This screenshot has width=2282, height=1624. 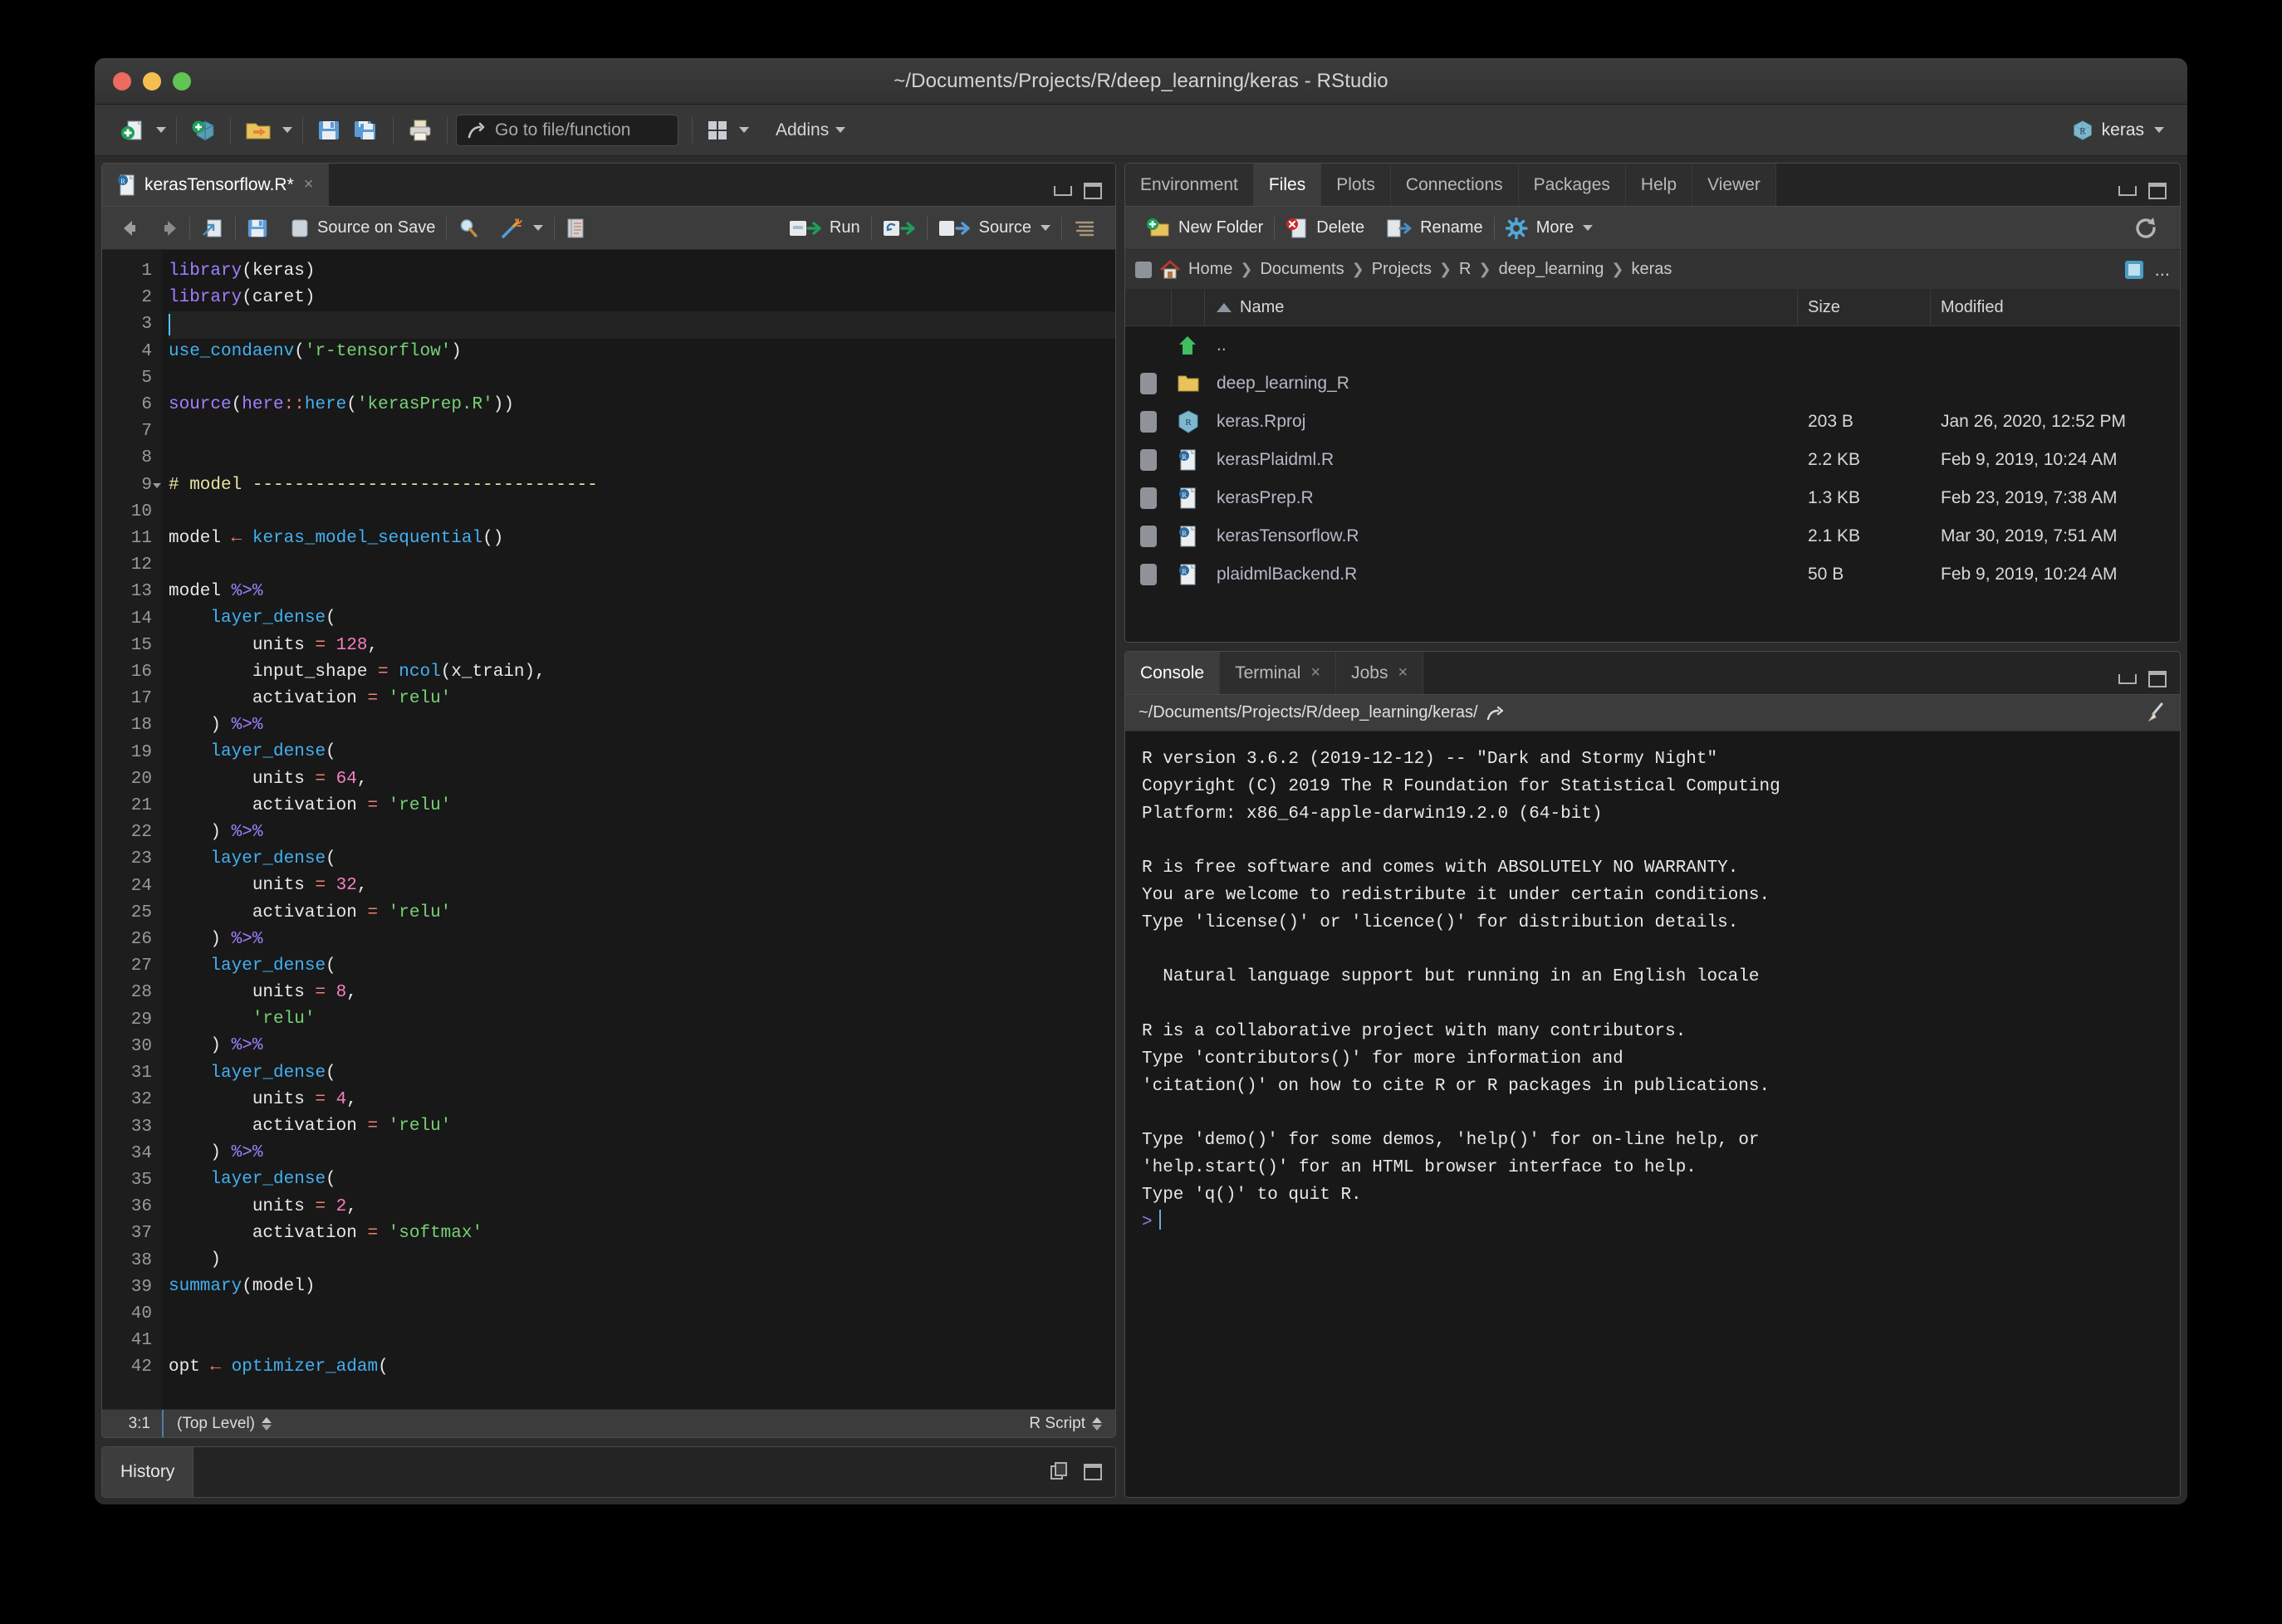 What do you see at coordinates (642, 1233) in the screenshot?
I see `code-line: activation = 'softmax'` at bounding box center [642, 1233].